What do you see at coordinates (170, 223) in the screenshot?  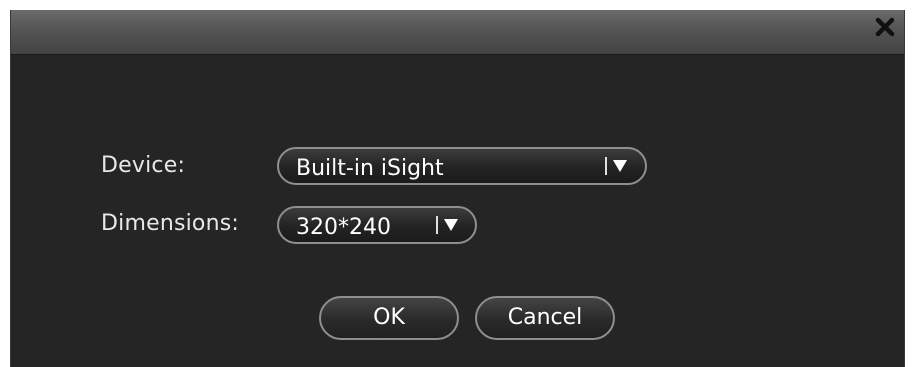 I see `dimensions-label: Dimensions:` at bounding box center [170, 223].